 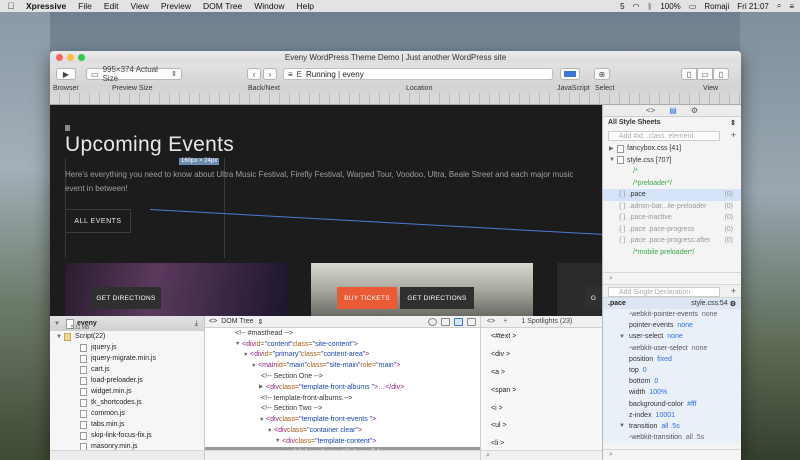 I want to click on file-item: common.js, so click(x=127, y=413).